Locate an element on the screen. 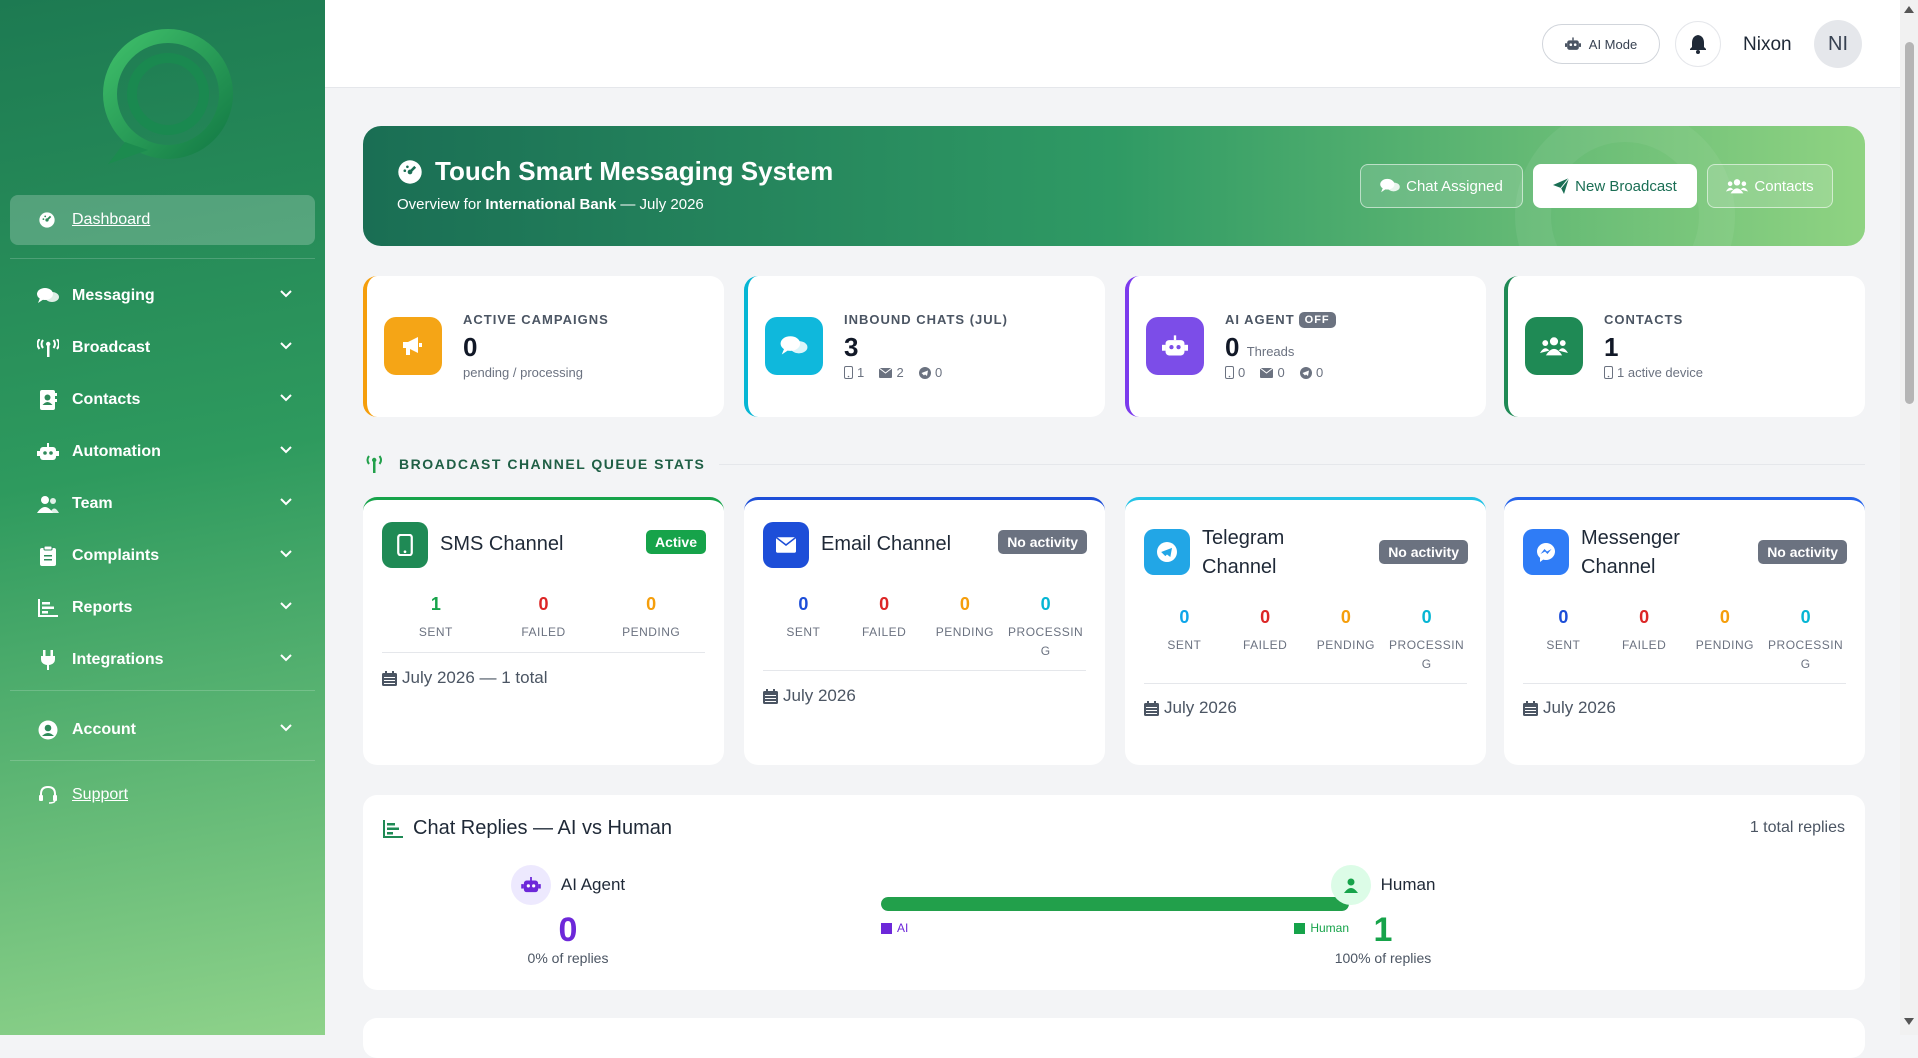  user-icon is located at coordinates (1350, 885).